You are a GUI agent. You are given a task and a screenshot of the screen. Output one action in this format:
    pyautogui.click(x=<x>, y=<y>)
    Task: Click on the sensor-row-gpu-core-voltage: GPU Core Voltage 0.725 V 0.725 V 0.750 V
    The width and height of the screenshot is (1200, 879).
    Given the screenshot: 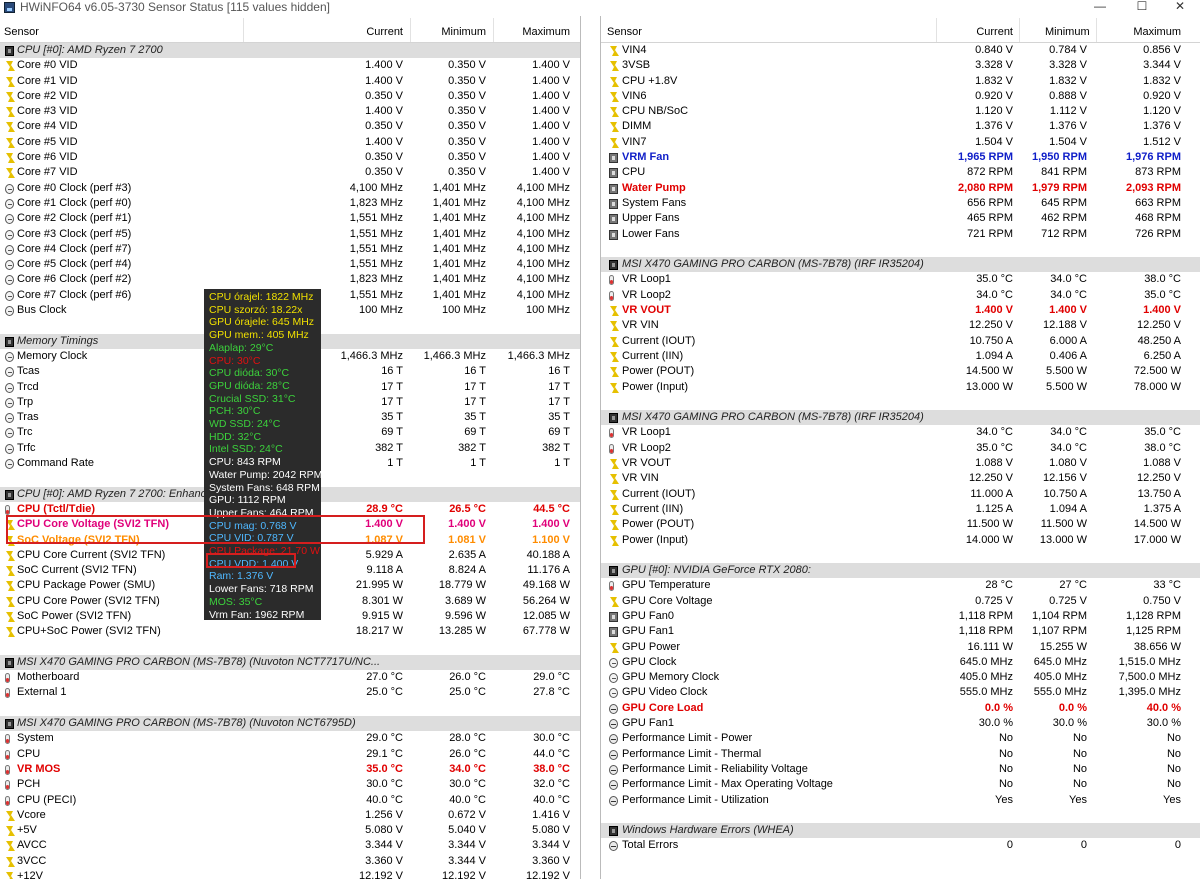 What is the action you would take?
    pyautogui.click(x=900, y=601)
    